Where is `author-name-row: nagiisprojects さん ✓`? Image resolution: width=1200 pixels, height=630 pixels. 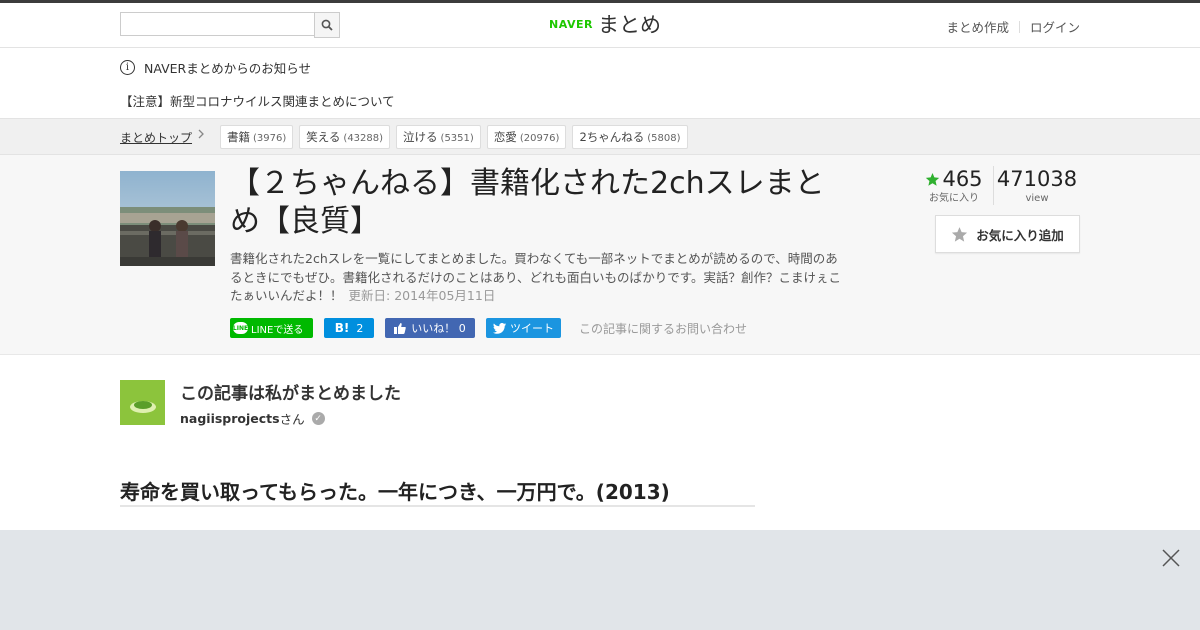 author-name-row: nagiisprojects さん ✓ is located at coordinates (252, 418).